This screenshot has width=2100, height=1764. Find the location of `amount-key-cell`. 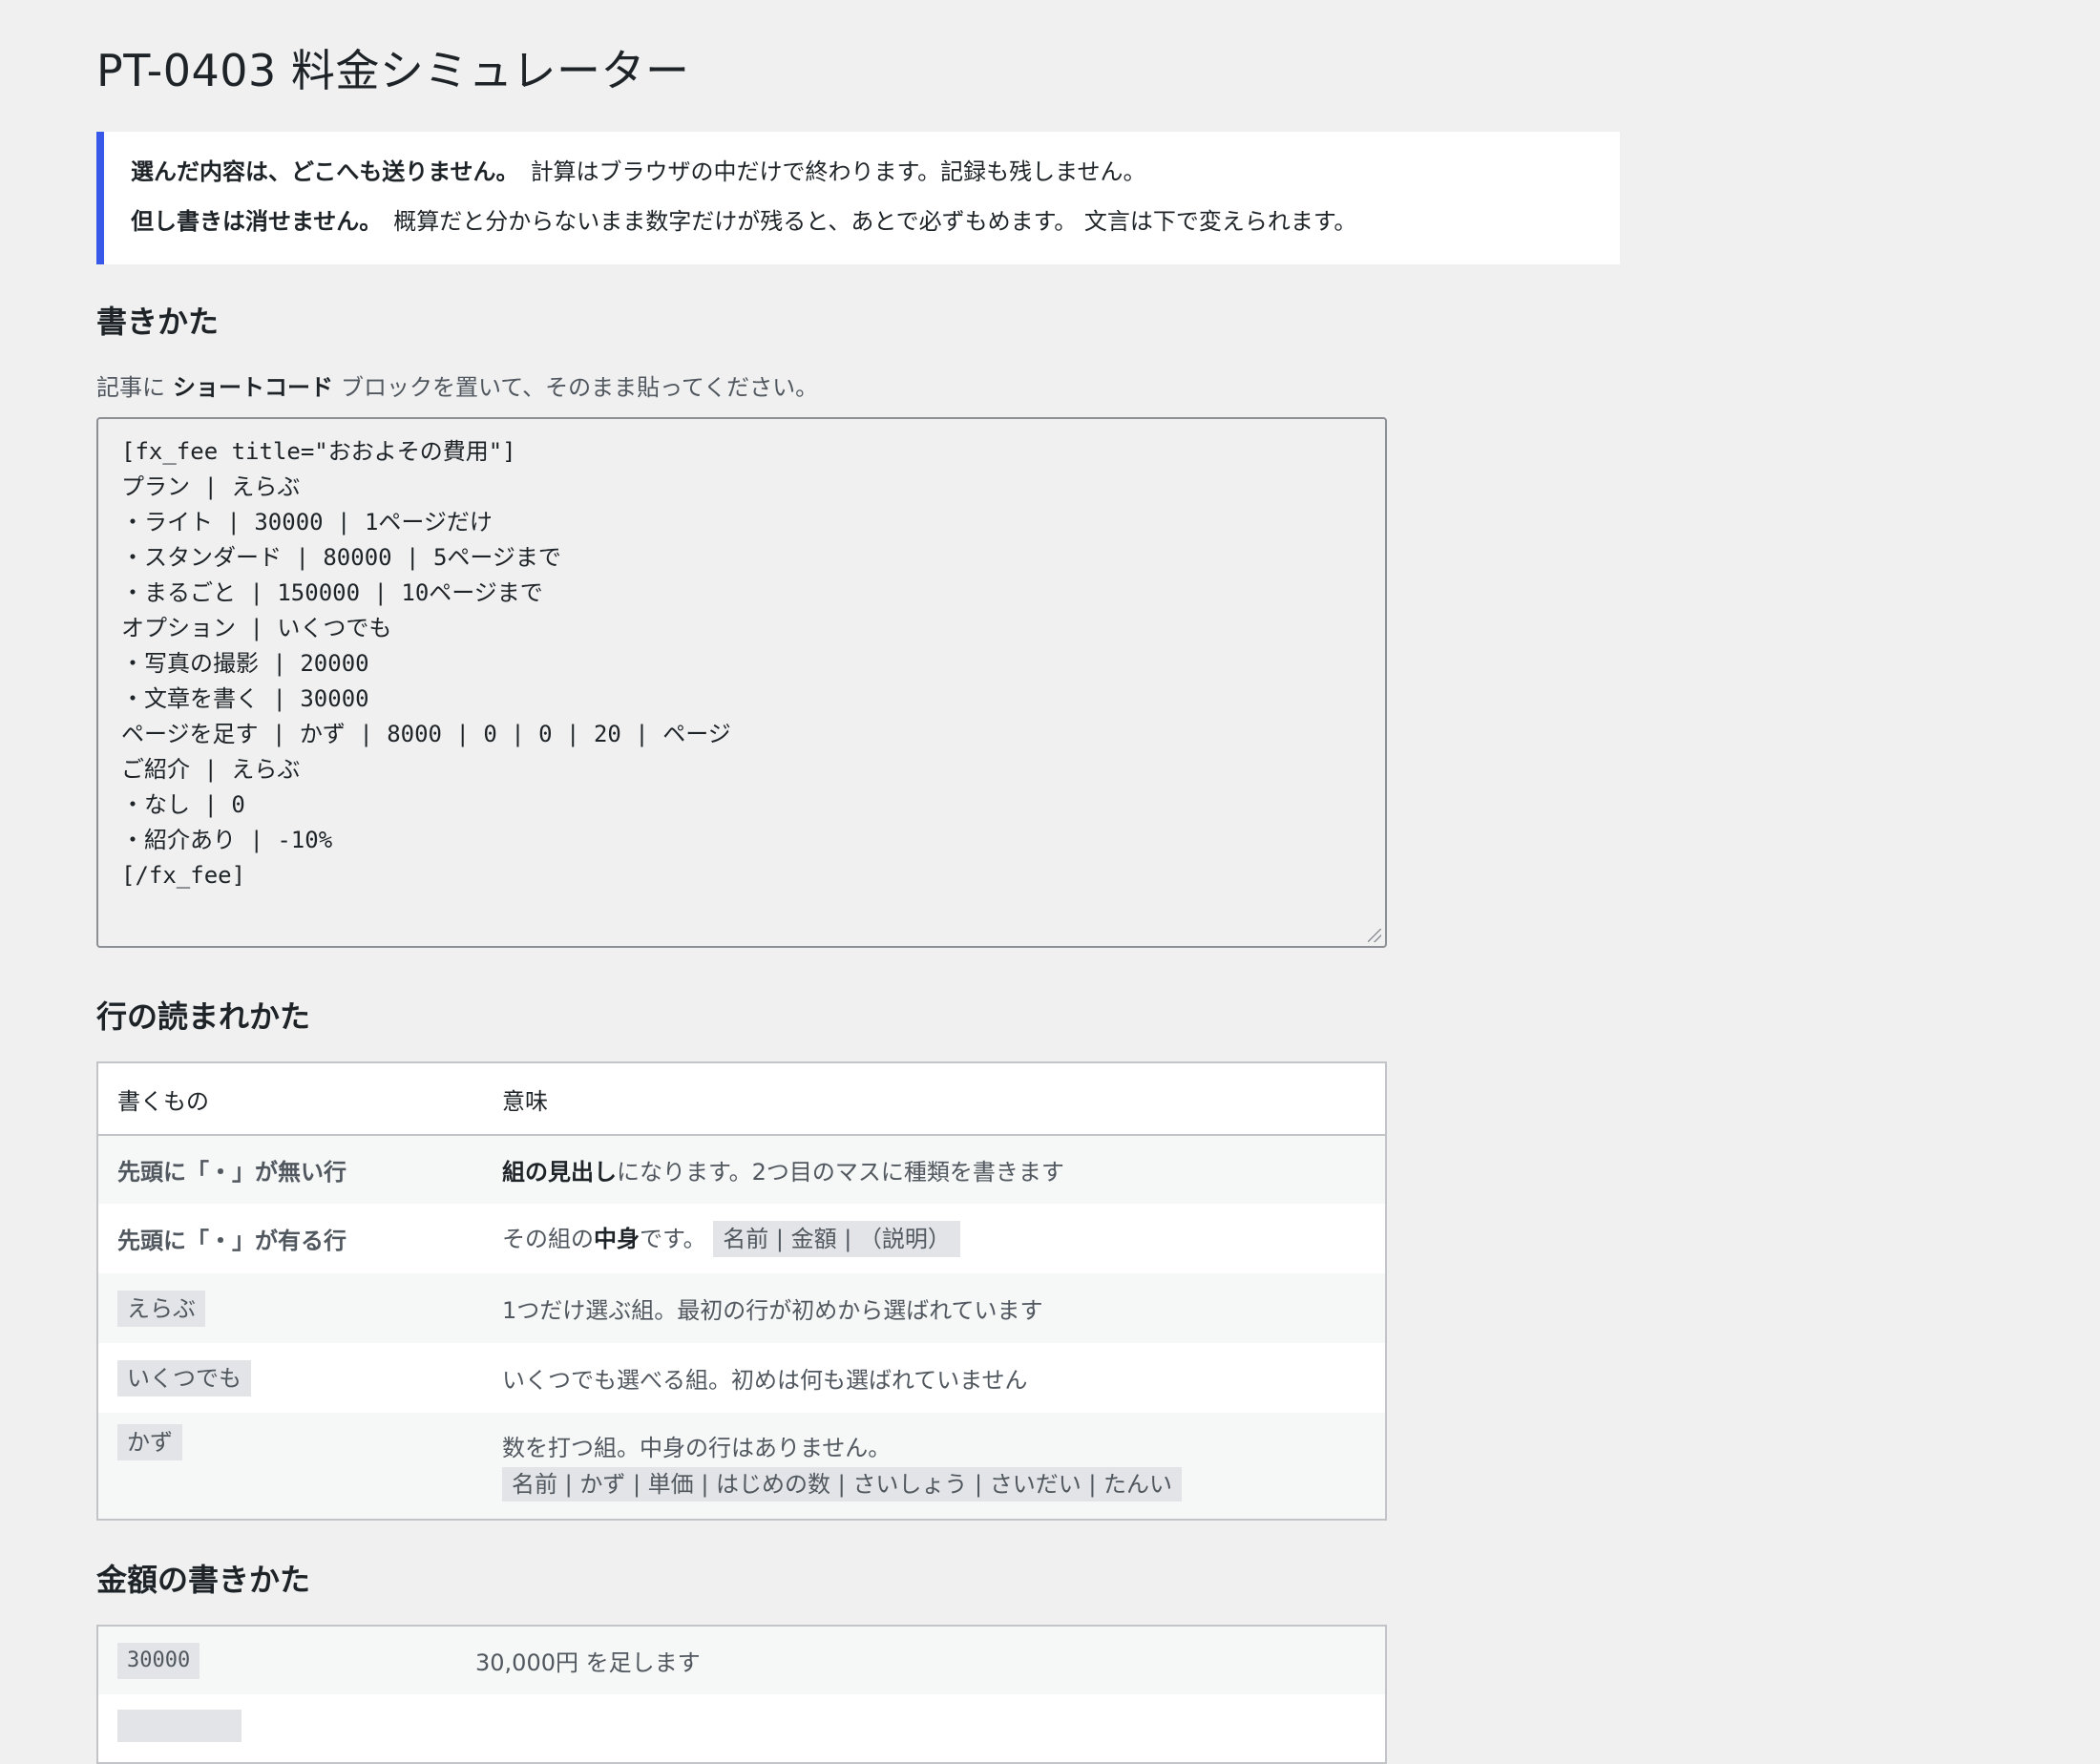

amount-key-cell is located at coordinates (277, 1729).